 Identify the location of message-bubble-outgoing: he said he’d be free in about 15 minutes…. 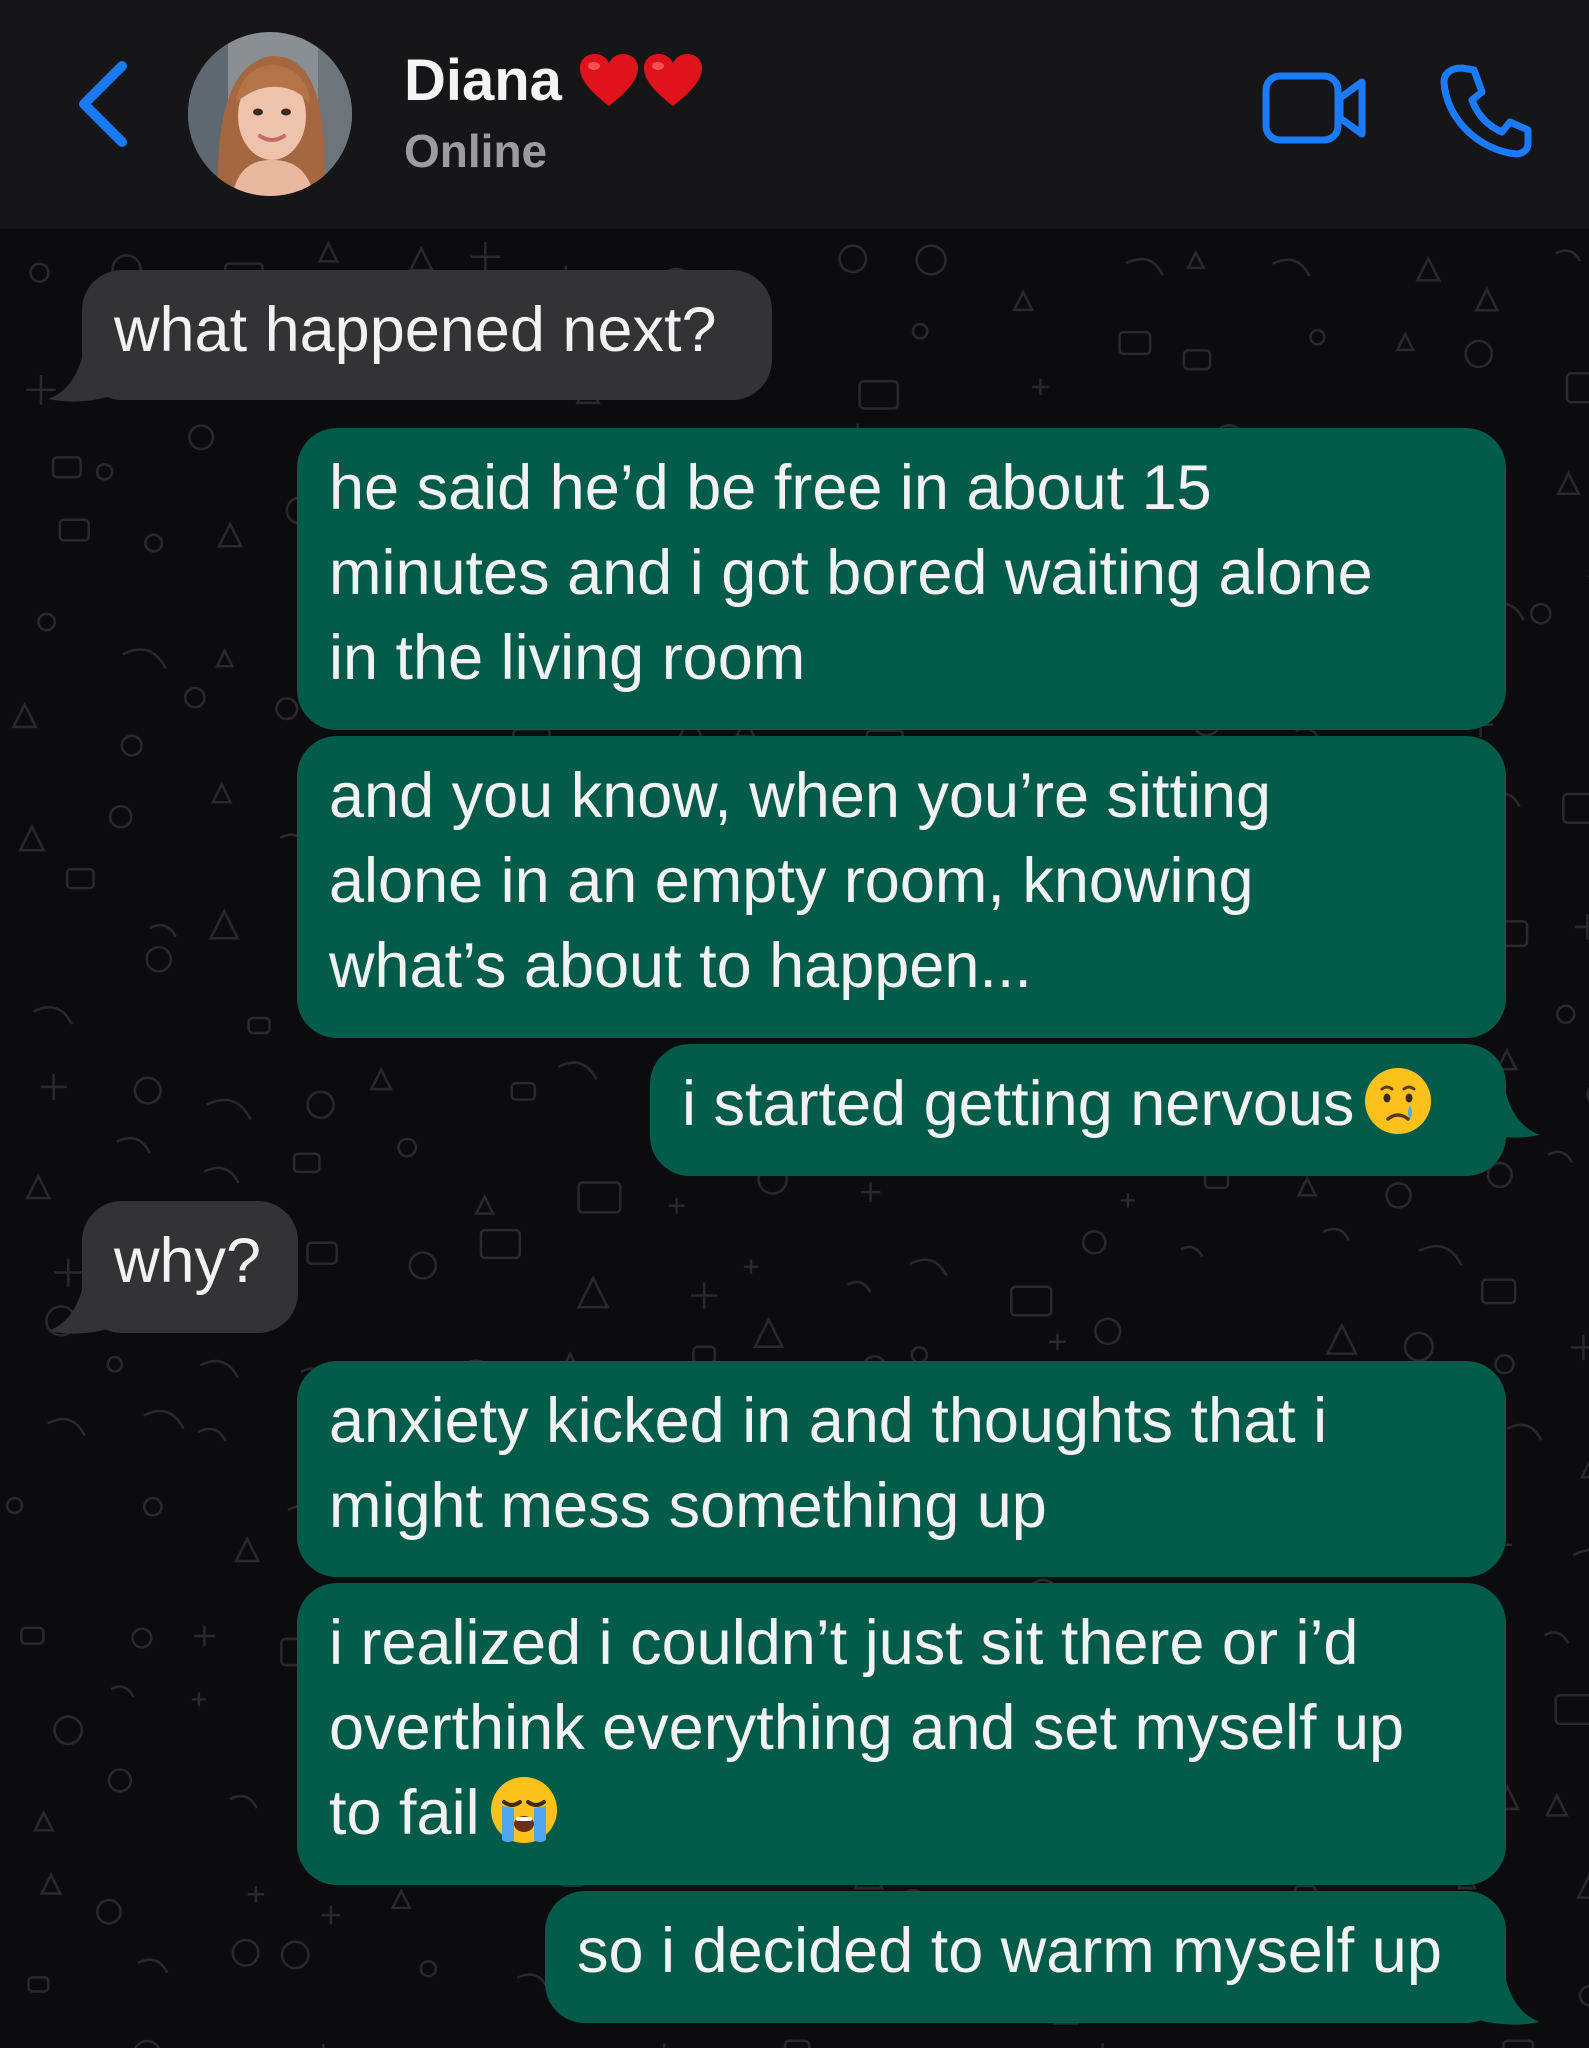
(901, 579).